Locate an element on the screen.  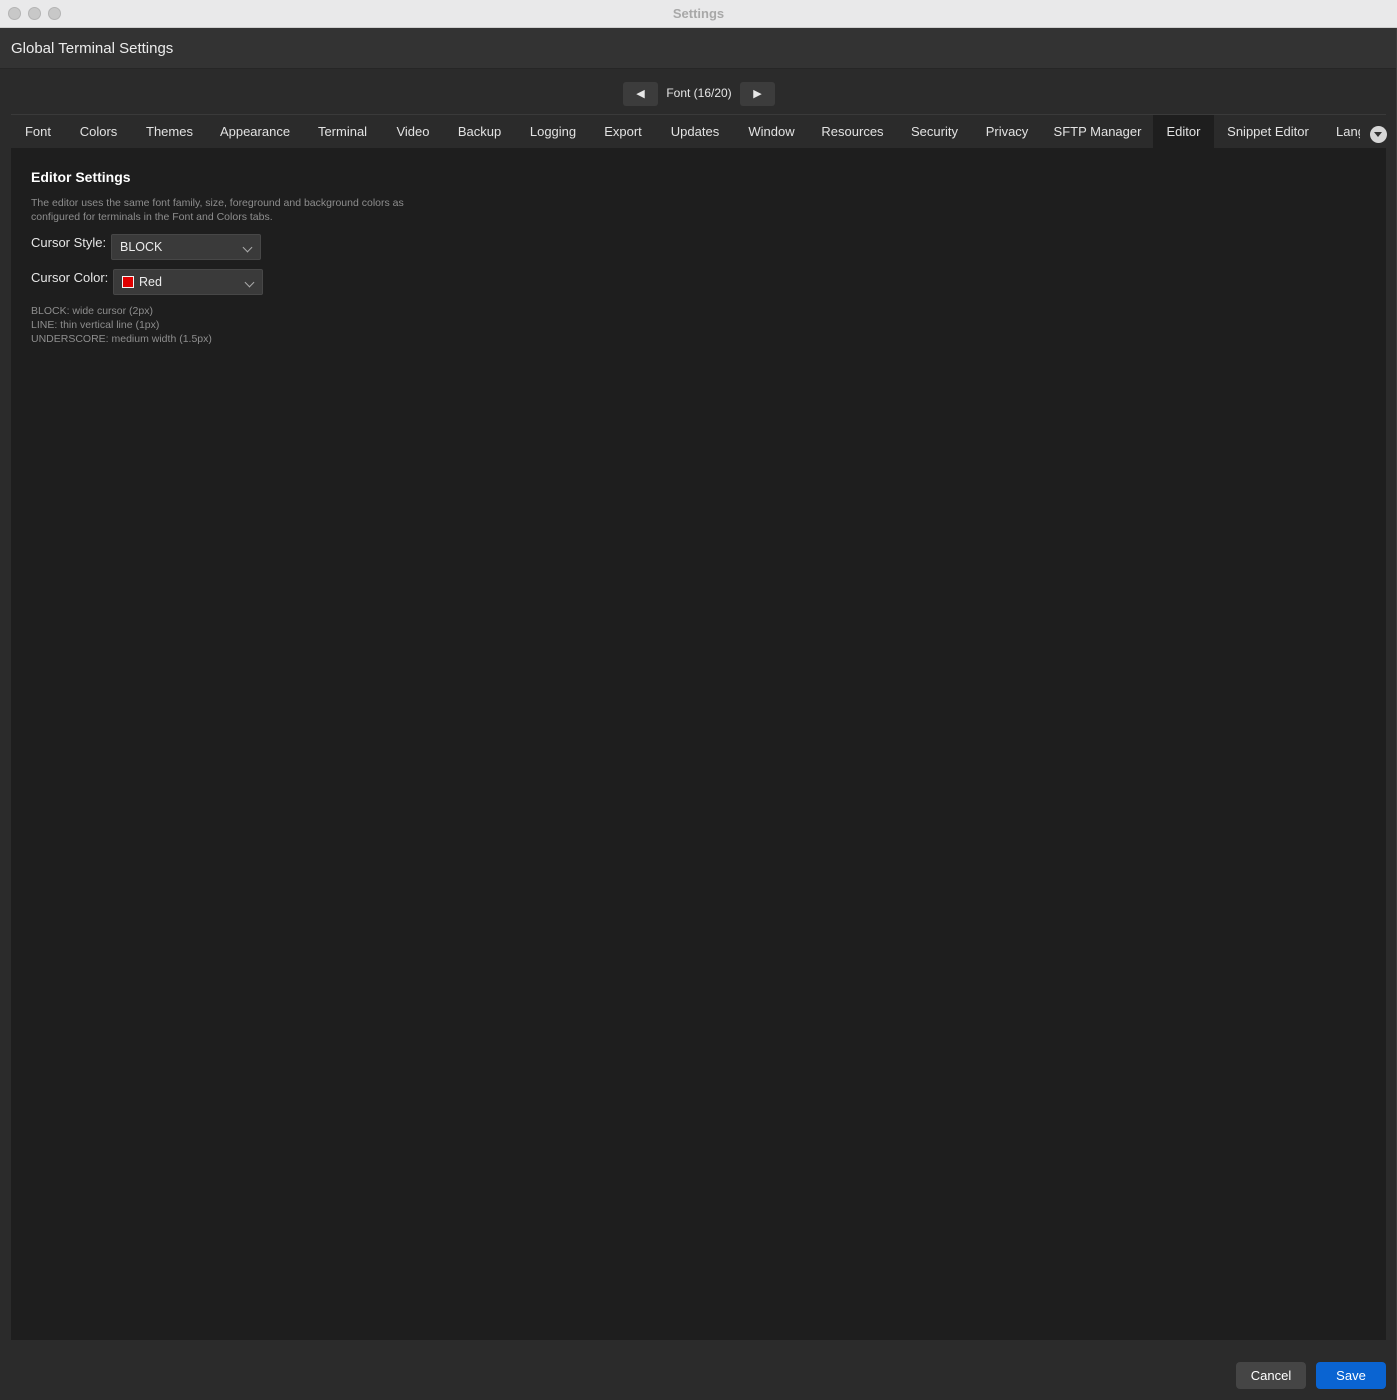
cursor-style-label: Cursor Style: is located at coordinates (69, 242).